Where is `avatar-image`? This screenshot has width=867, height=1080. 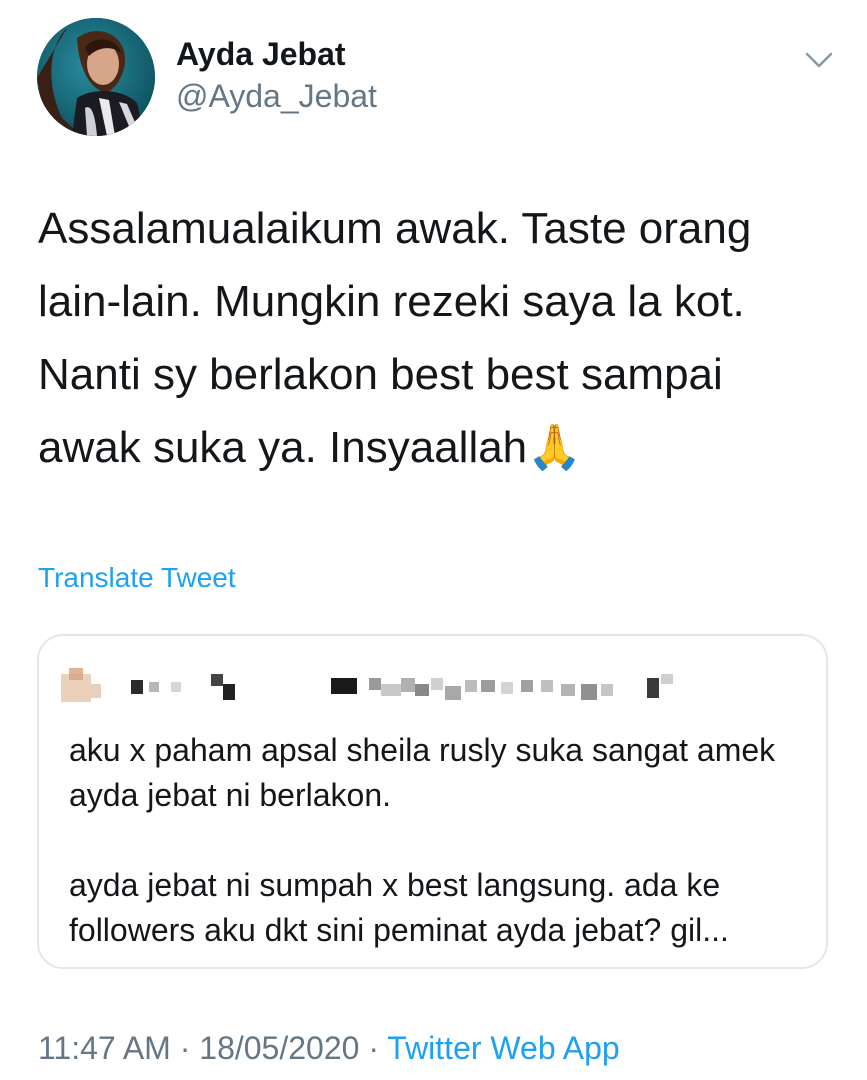
avatar-image is located at coordinates (96, 77).